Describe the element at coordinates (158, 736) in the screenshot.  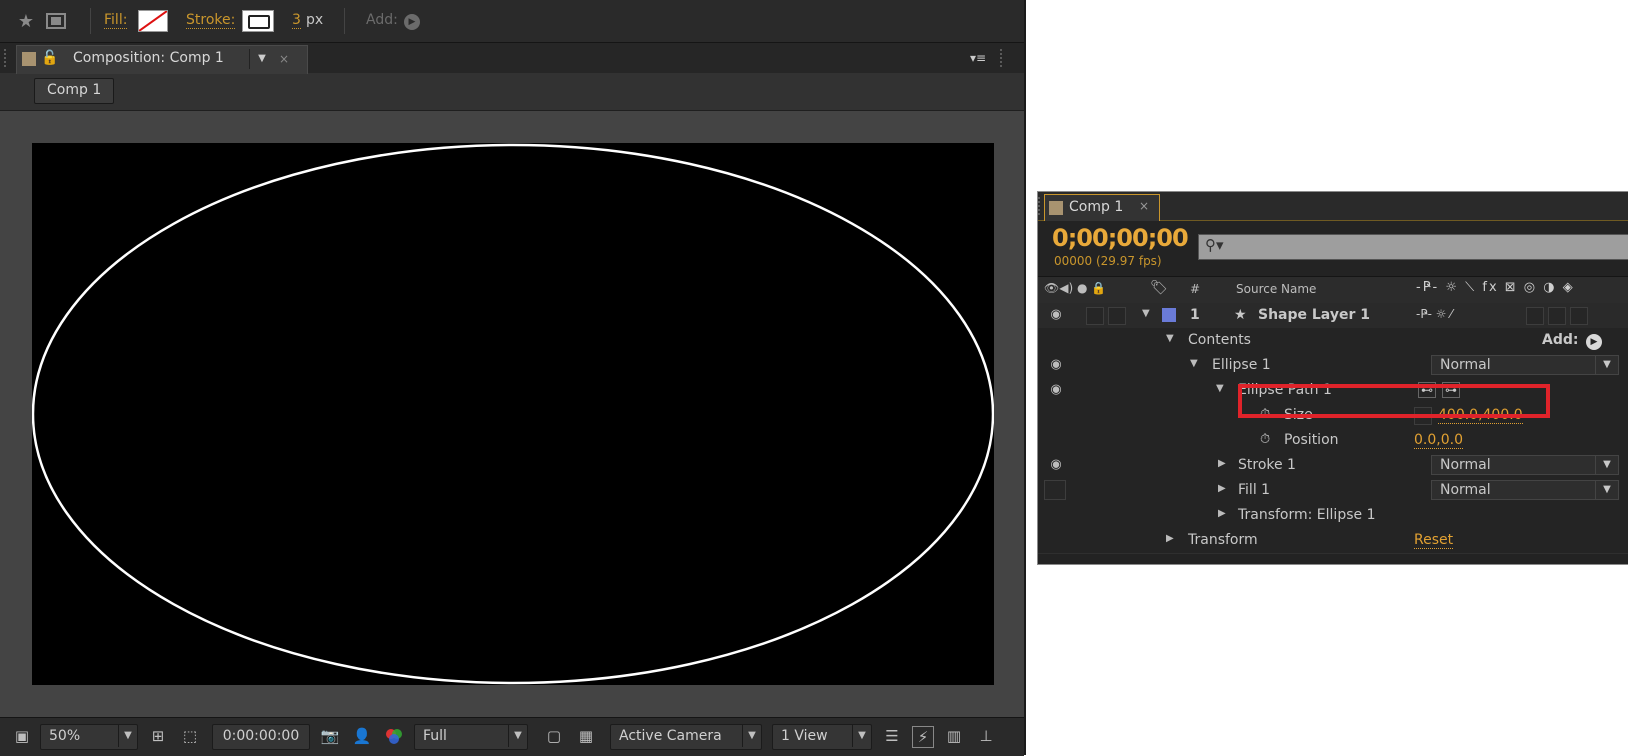
I see `fit-frame-icon: ⊞` at that location.